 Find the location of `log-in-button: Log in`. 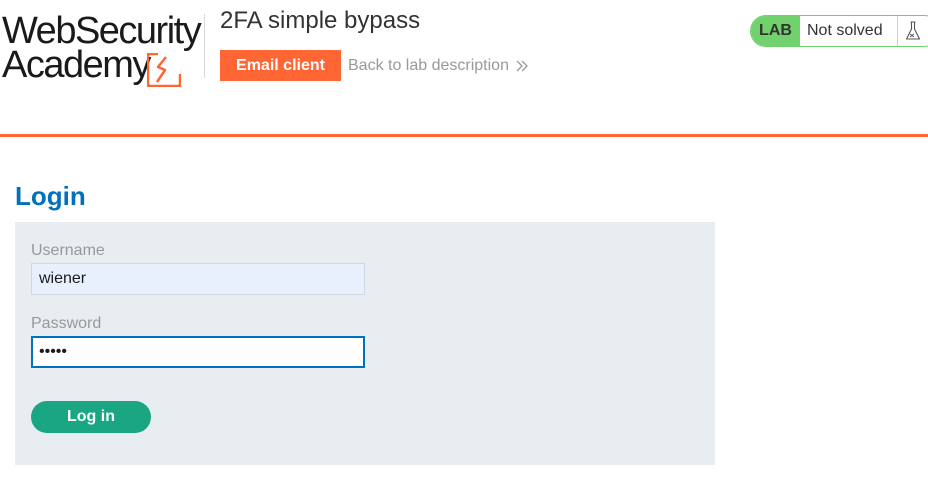

log-in-button: Log in is located at coordinates (91, 417).